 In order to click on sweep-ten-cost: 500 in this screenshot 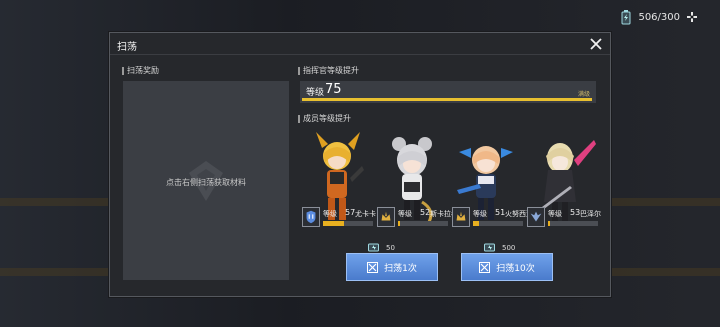, I will do `click(499, 247)`.